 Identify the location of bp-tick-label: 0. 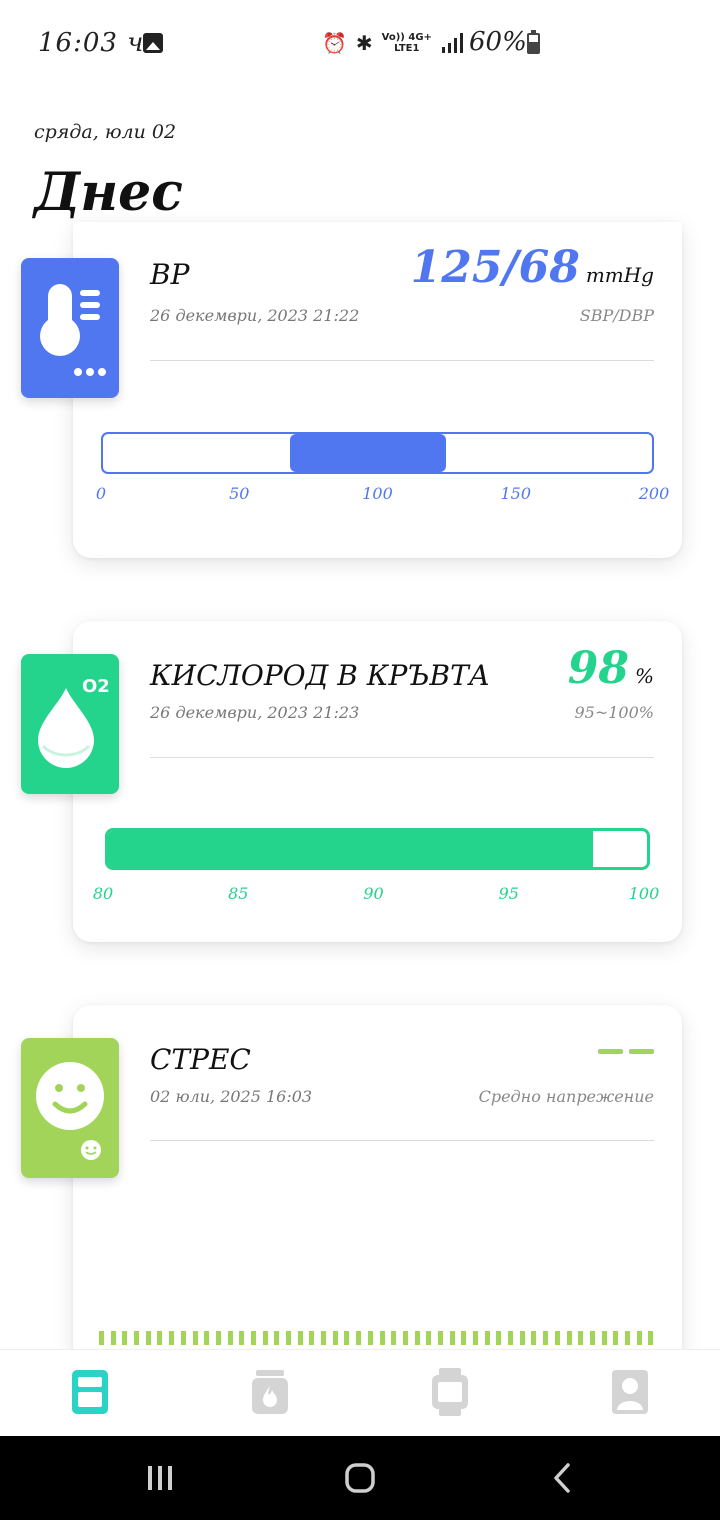
(101, 493).